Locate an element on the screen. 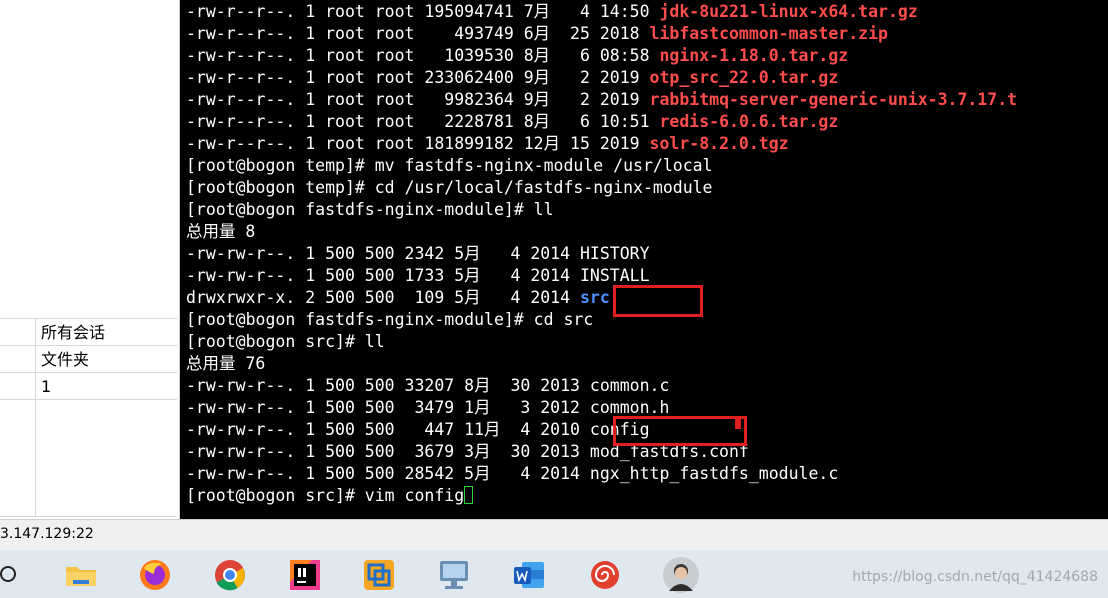  search-icon is located at coordinates (8, 574).